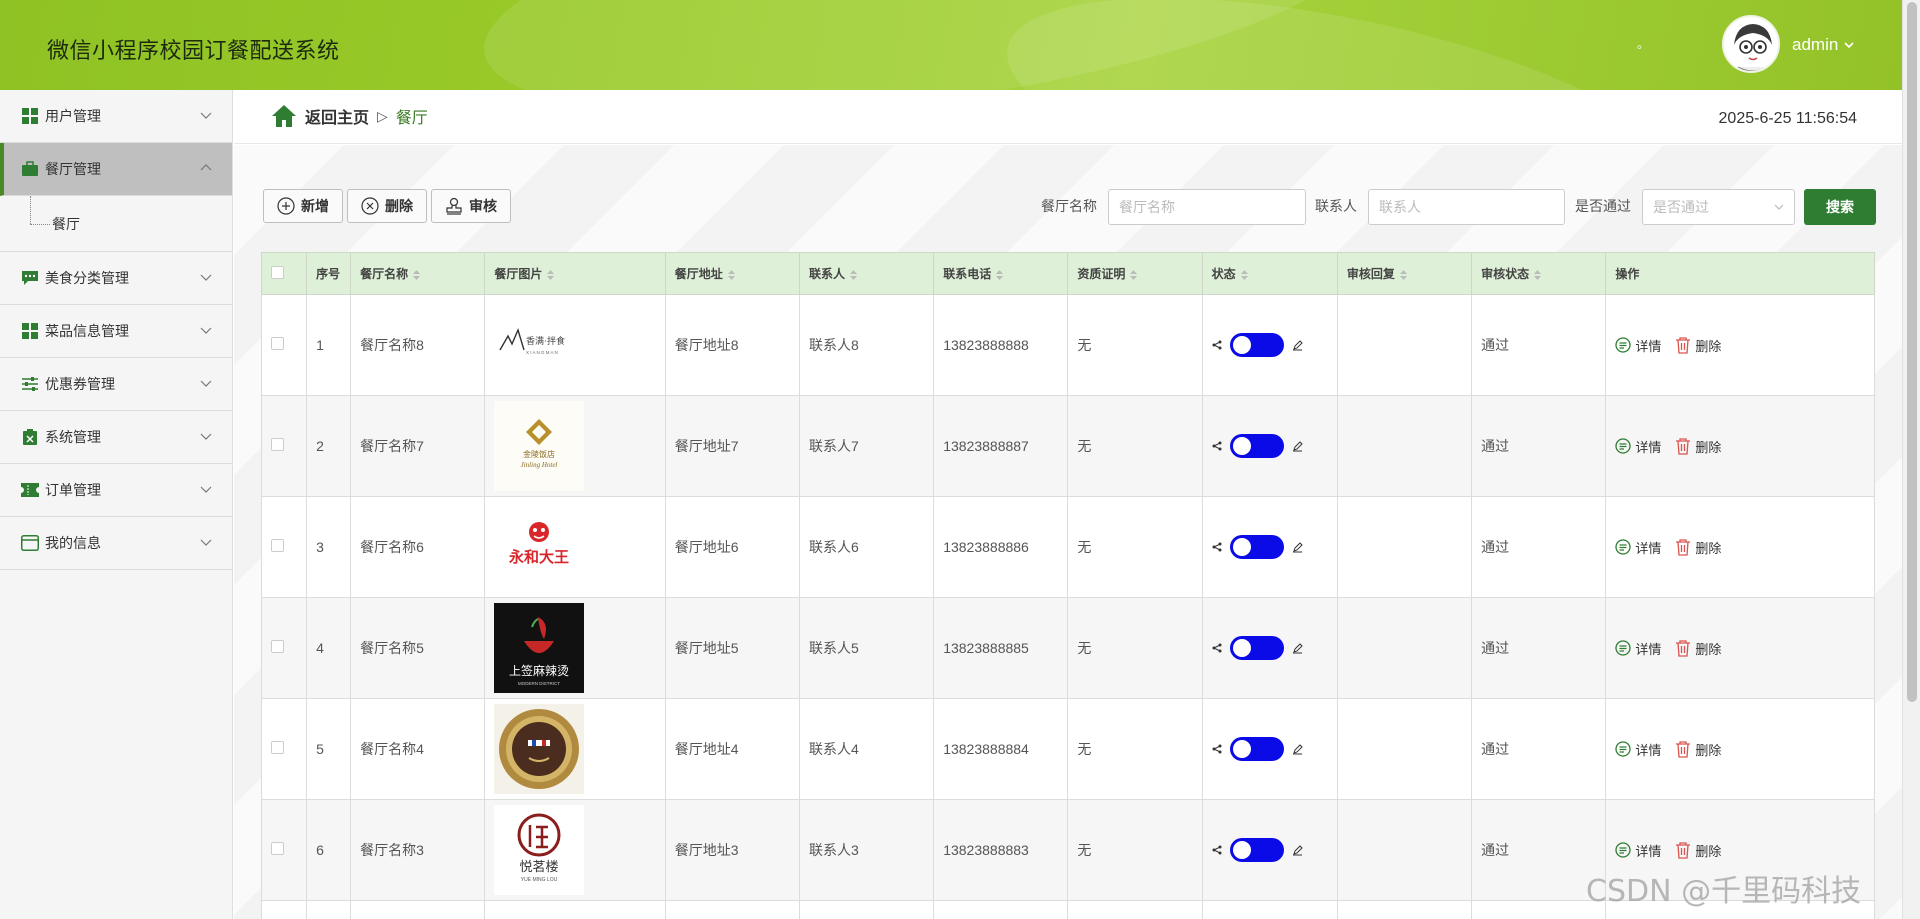 The width and height of the screenshot is (1920, 919). What do you see at coordinates (1539, 273) in the screenshot?
I see `column-header-audit: 审核状态` at bounding box center [1539, 273].